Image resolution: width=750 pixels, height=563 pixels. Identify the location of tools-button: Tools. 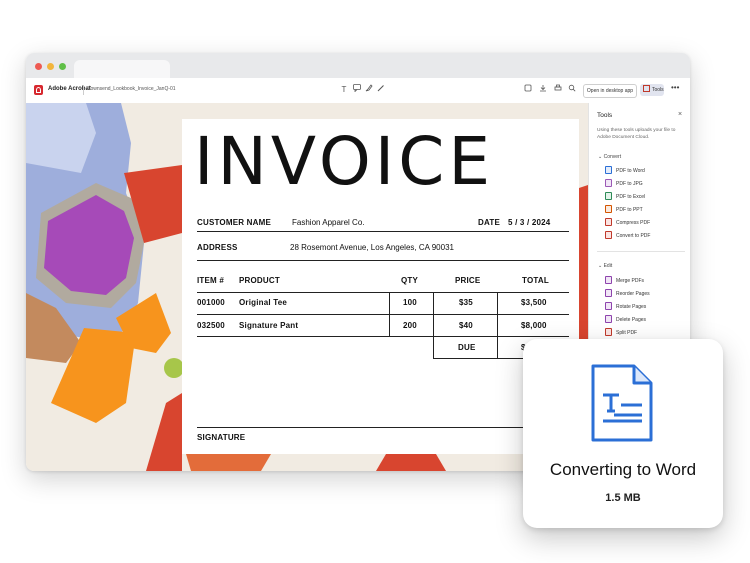
(652, 90).